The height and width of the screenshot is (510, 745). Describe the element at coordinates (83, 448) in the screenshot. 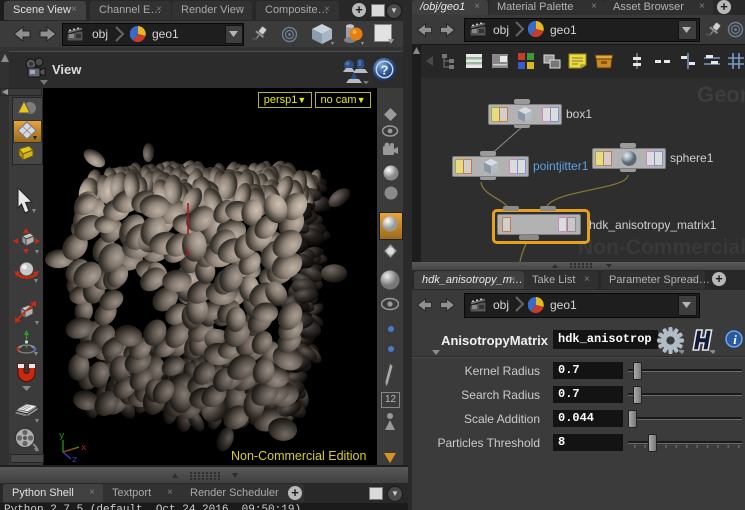

I see `svg-text: x` at that location.